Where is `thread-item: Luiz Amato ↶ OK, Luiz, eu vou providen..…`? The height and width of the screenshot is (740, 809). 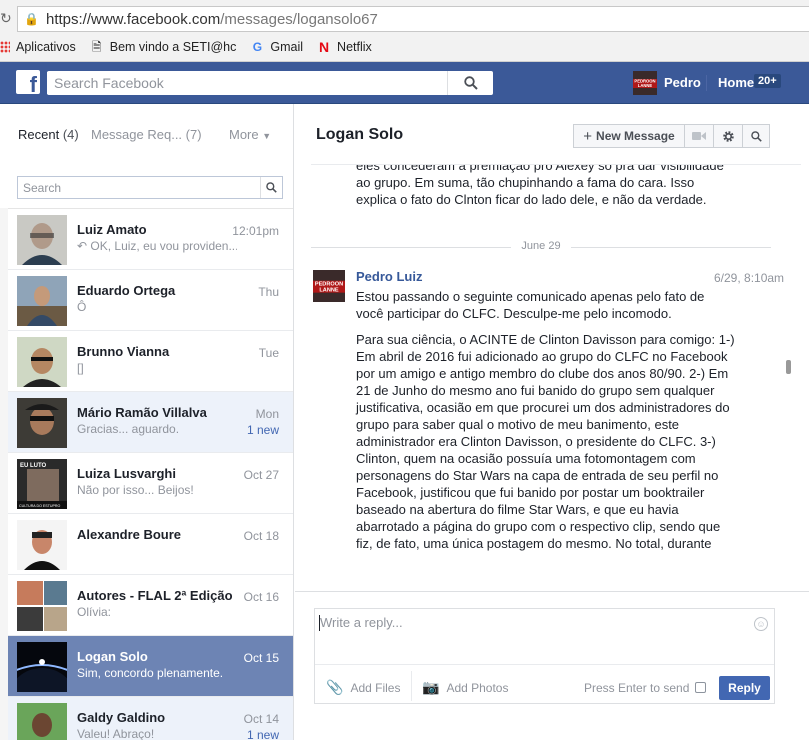
thread-item: Luiz Amato ↶ OK, Luiz, eu vou providen..… is located at coordinates (150, 239).